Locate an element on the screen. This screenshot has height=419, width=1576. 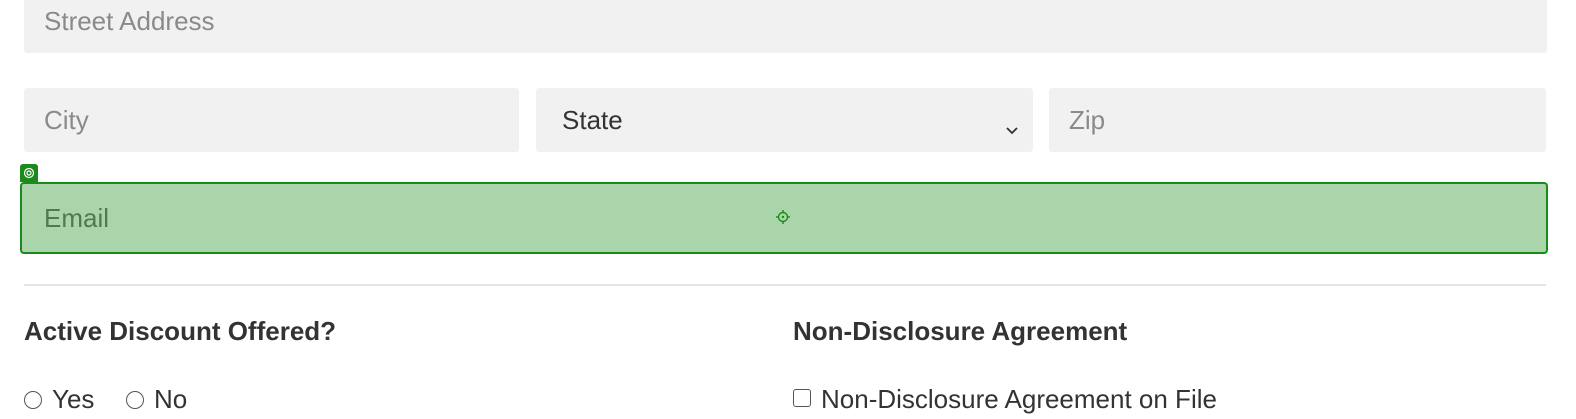
discount-yes-radio is located at coordinates (33, 399).